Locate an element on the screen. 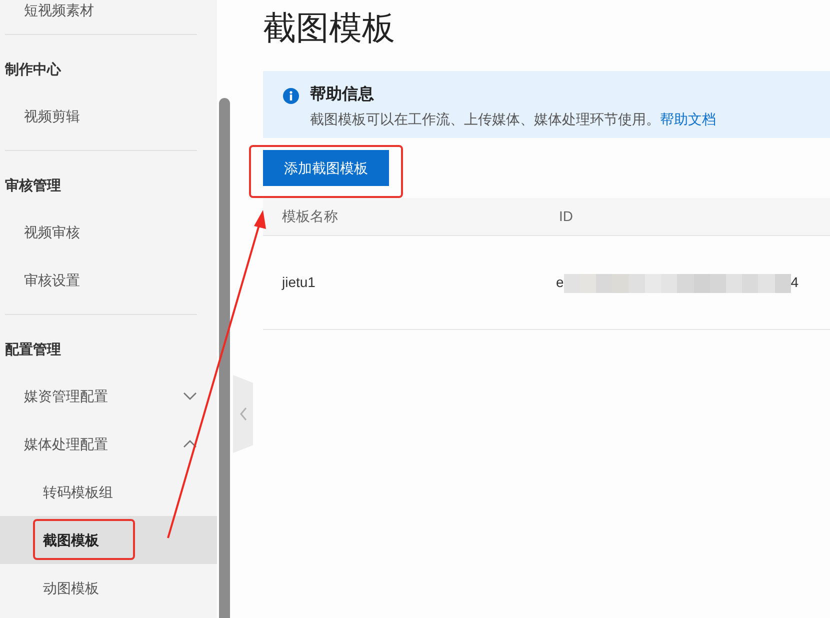  page-title: 截图模板 is located at coordinates (329, 28).